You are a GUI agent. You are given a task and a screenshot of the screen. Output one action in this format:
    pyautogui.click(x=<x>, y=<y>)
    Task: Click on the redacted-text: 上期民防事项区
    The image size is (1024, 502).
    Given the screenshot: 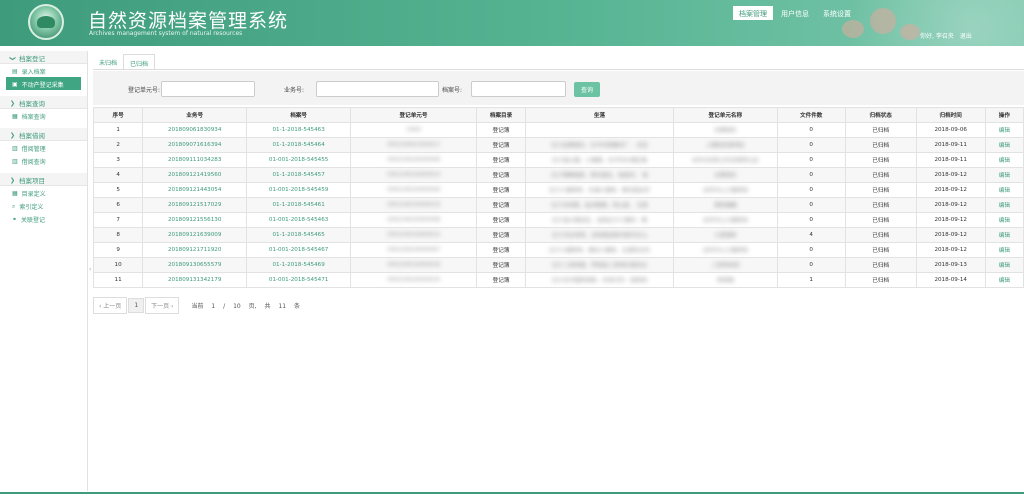 What is the action you would take?
    pyautogui.click(x=725, y=146)
    